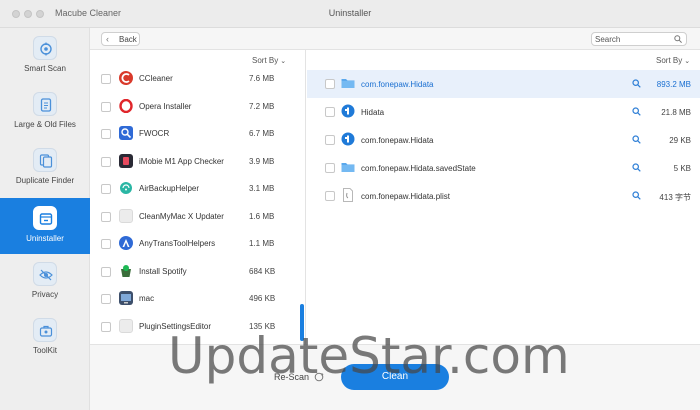 The image size is (700, 410). I want to click on file-sort-dropdown: Sort By ⌄, so click(673, 60).